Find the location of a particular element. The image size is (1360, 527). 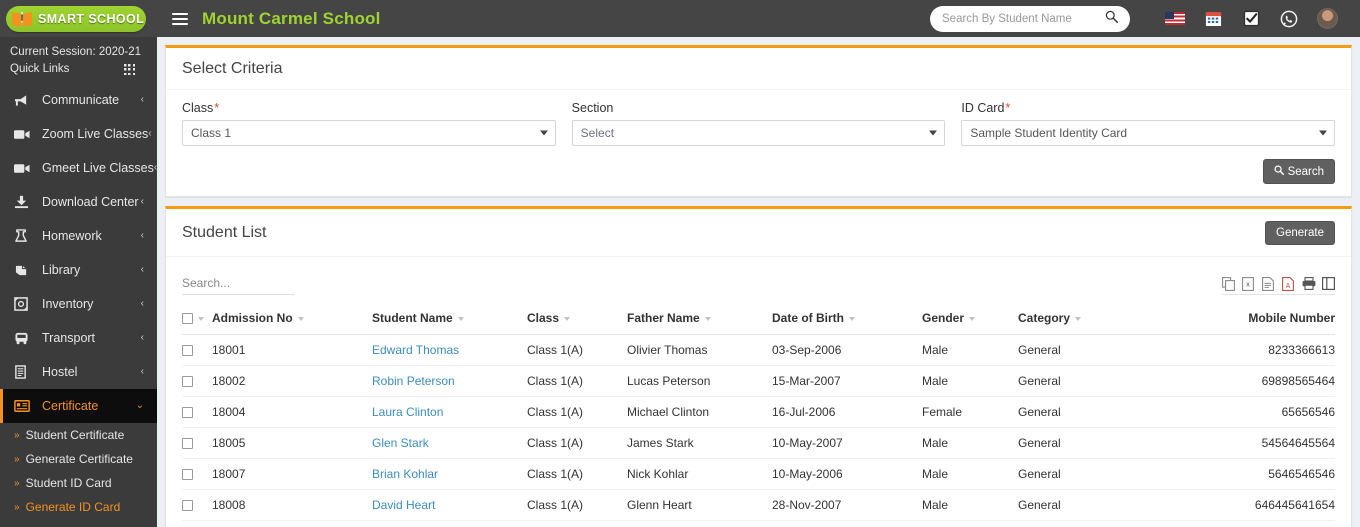

column-header-father-name: Father Name is located at coordinates (699, 318).